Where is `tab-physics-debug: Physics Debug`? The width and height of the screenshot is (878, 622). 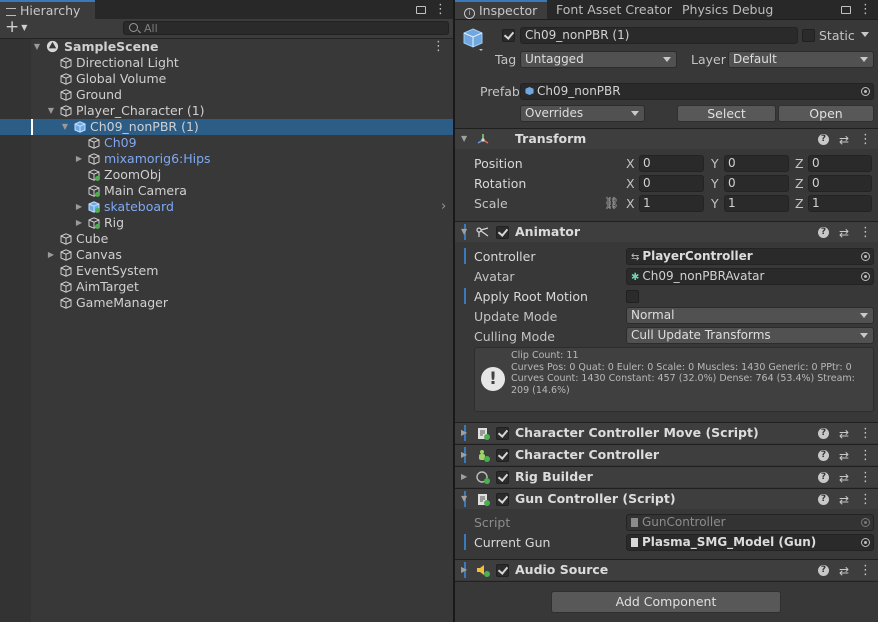 tab-physics-debug: Physics Debug is located at coordinates (727, 9).